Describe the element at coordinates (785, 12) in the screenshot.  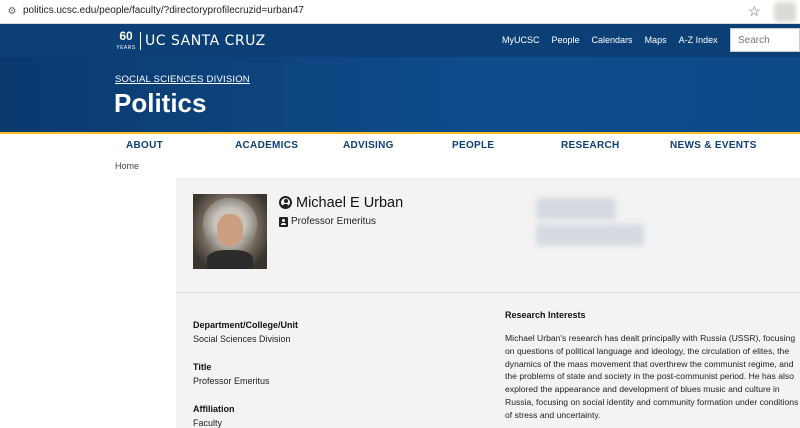
I see `browser-profile-avatar` at that location.